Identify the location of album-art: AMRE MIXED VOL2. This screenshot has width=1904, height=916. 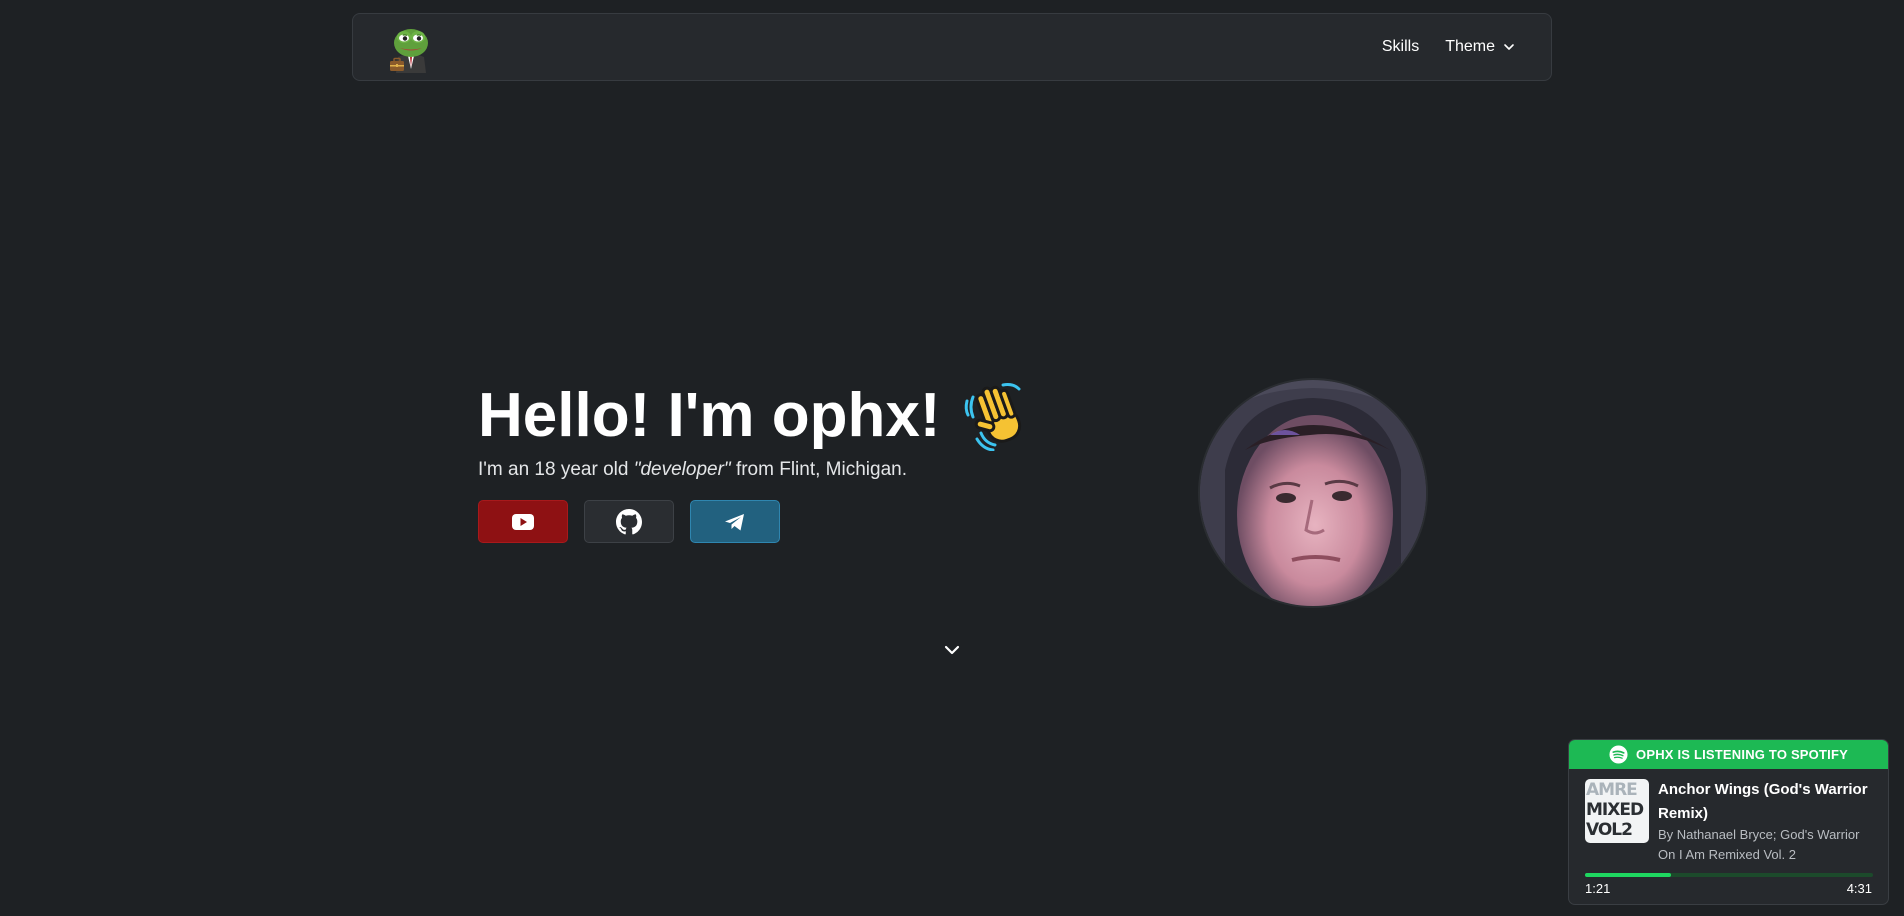
(1617, 811).